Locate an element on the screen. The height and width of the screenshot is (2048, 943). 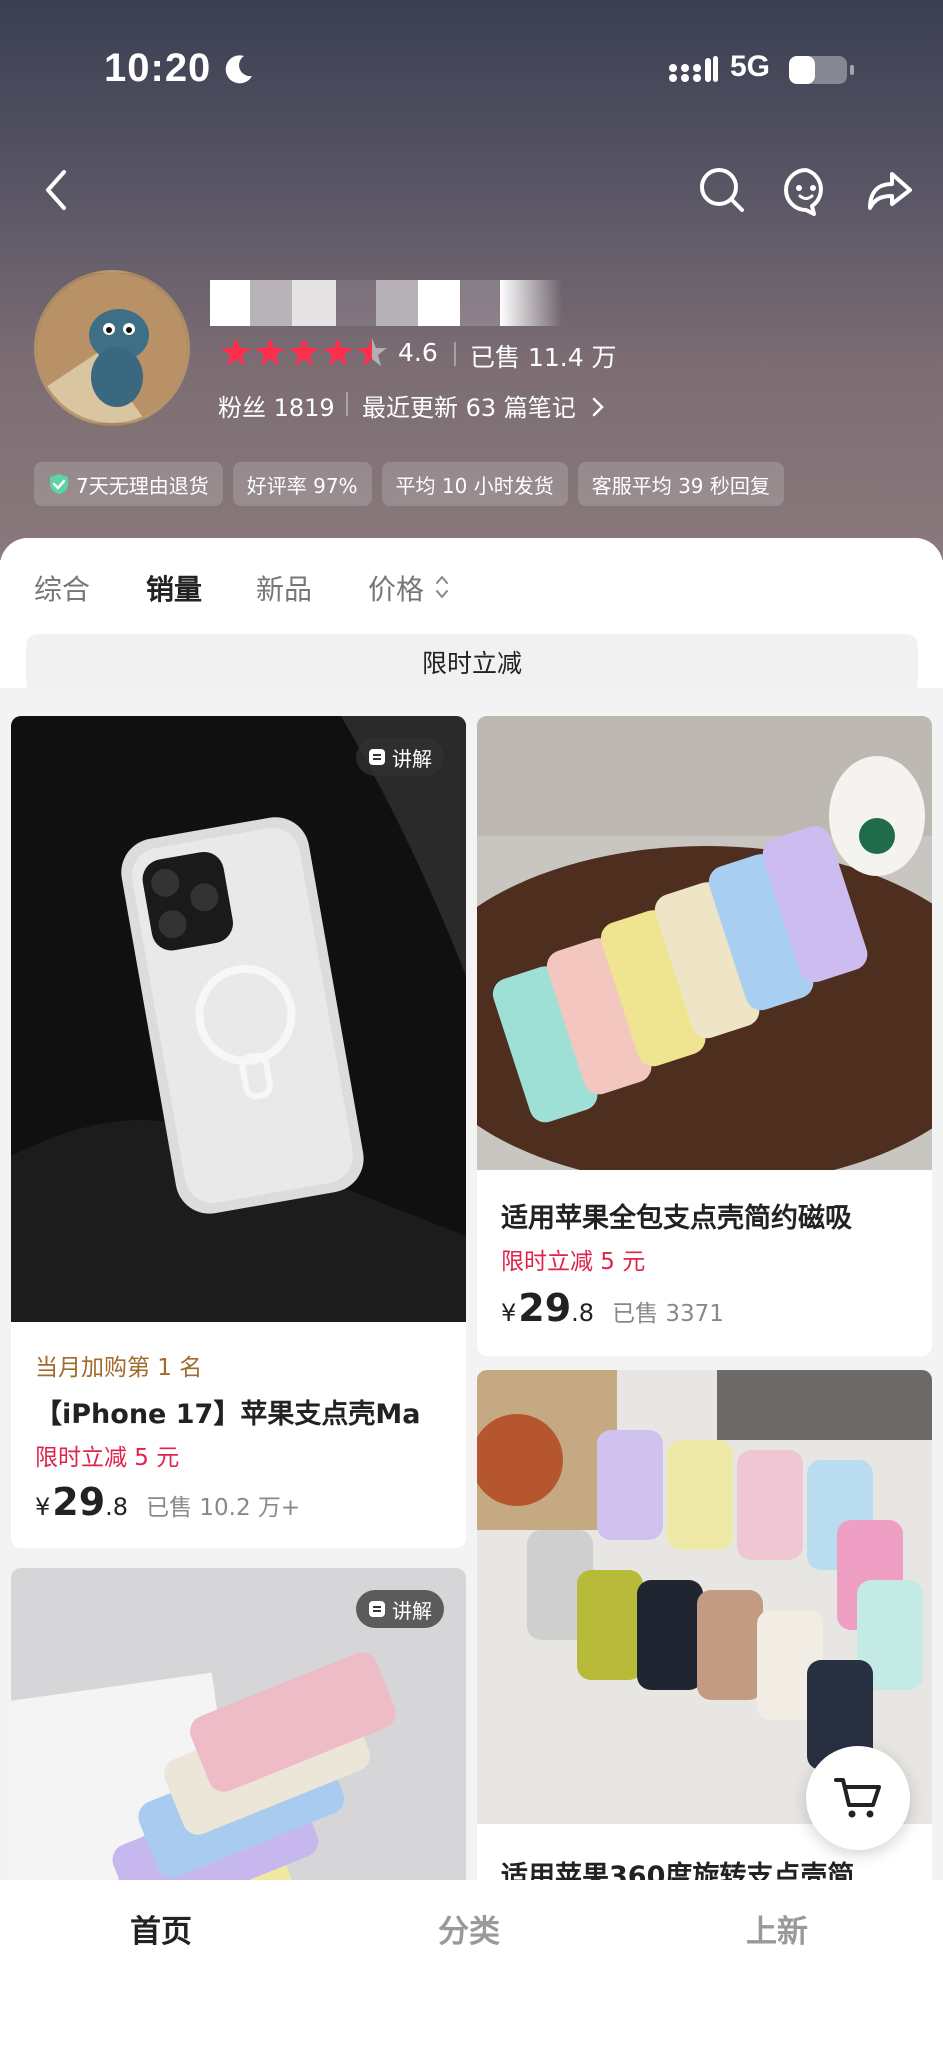
service-tags: 7天无理由退货 好评率 97% 平均 10 小时发货 客服平均 39 秒回复 is located at coordinates (409, 484).